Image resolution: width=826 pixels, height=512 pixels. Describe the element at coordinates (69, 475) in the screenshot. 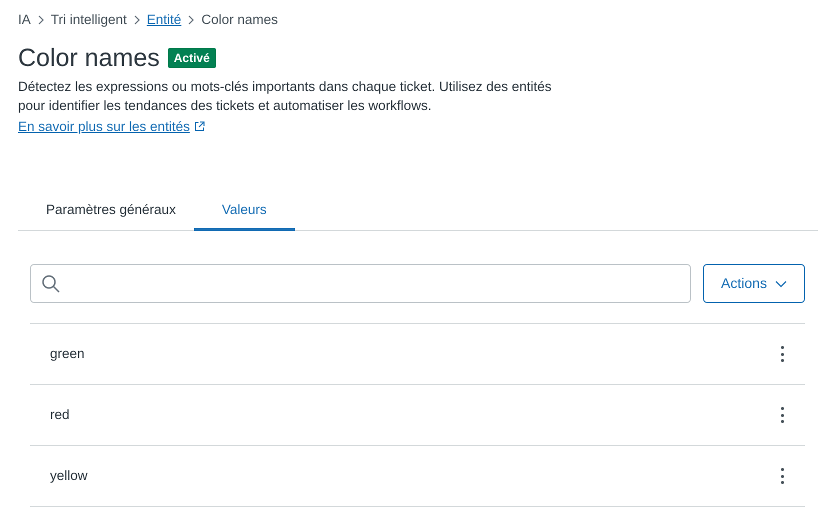

I see `value-name: yellow` at that location.